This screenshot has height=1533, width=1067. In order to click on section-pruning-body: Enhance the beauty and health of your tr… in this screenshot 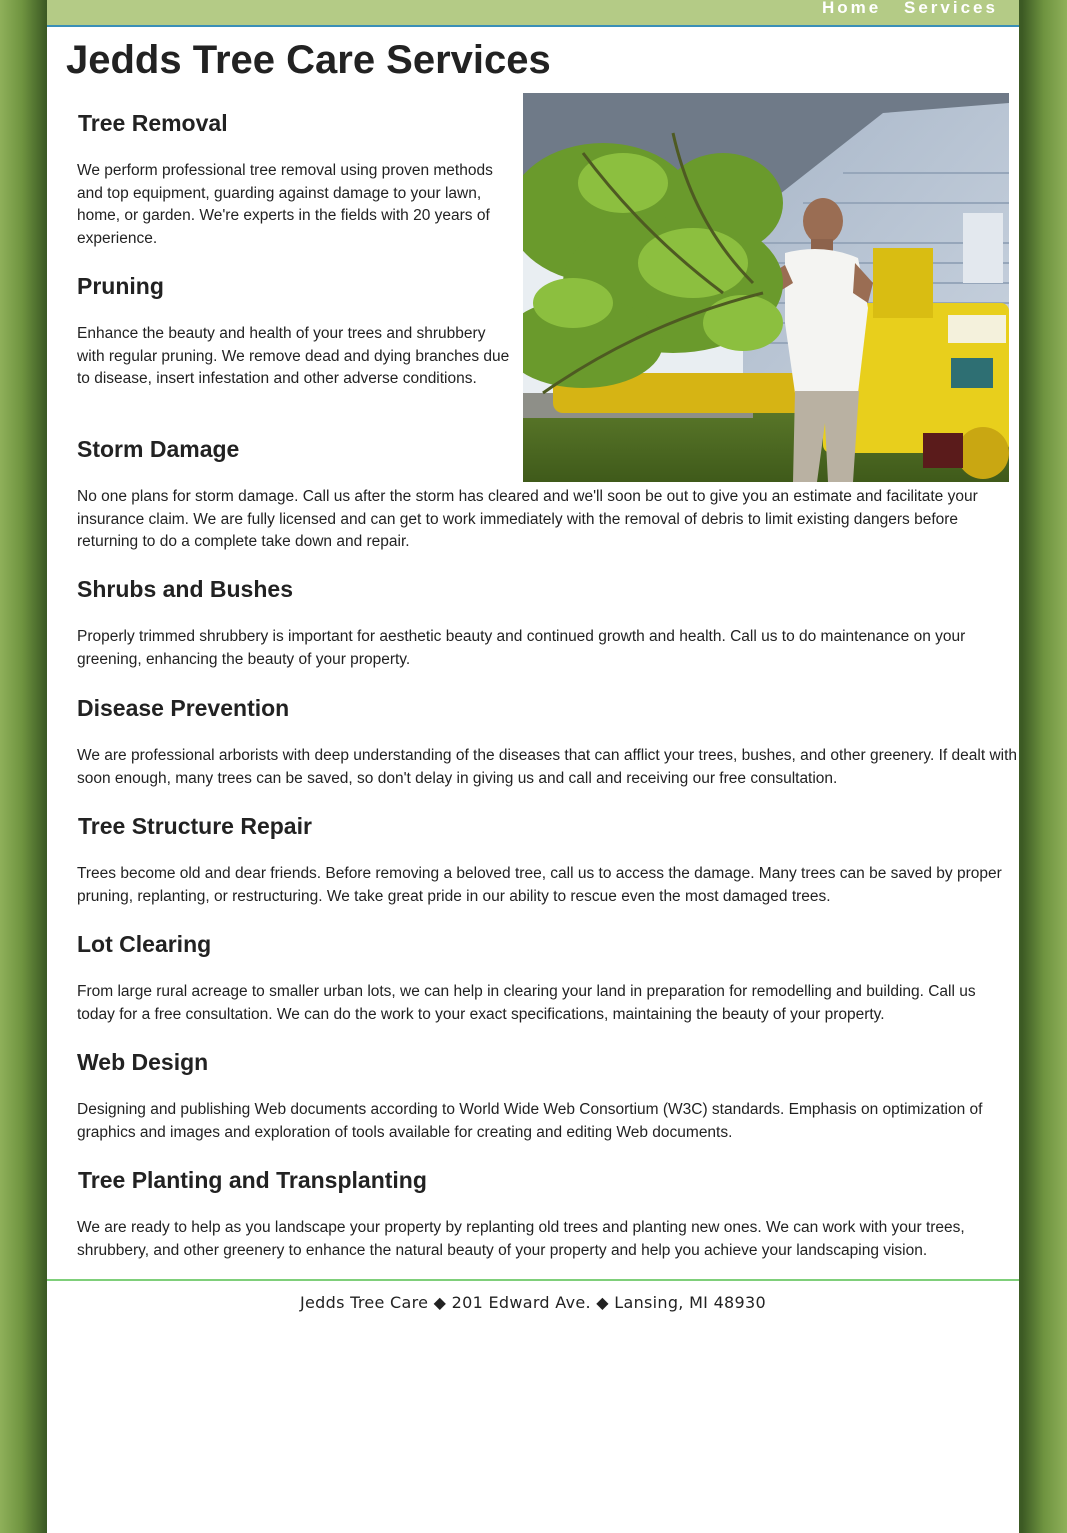, I will do `click(297, 357)`.